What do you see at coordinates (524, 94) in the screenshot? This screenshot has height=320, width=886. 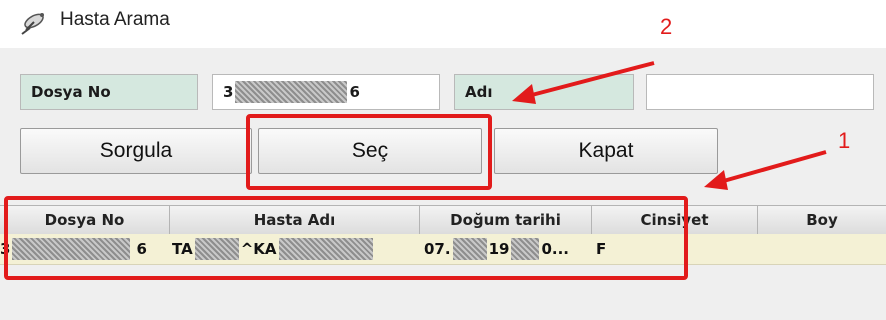 I see `arrow-2-head` at bounding box center [524, 94].